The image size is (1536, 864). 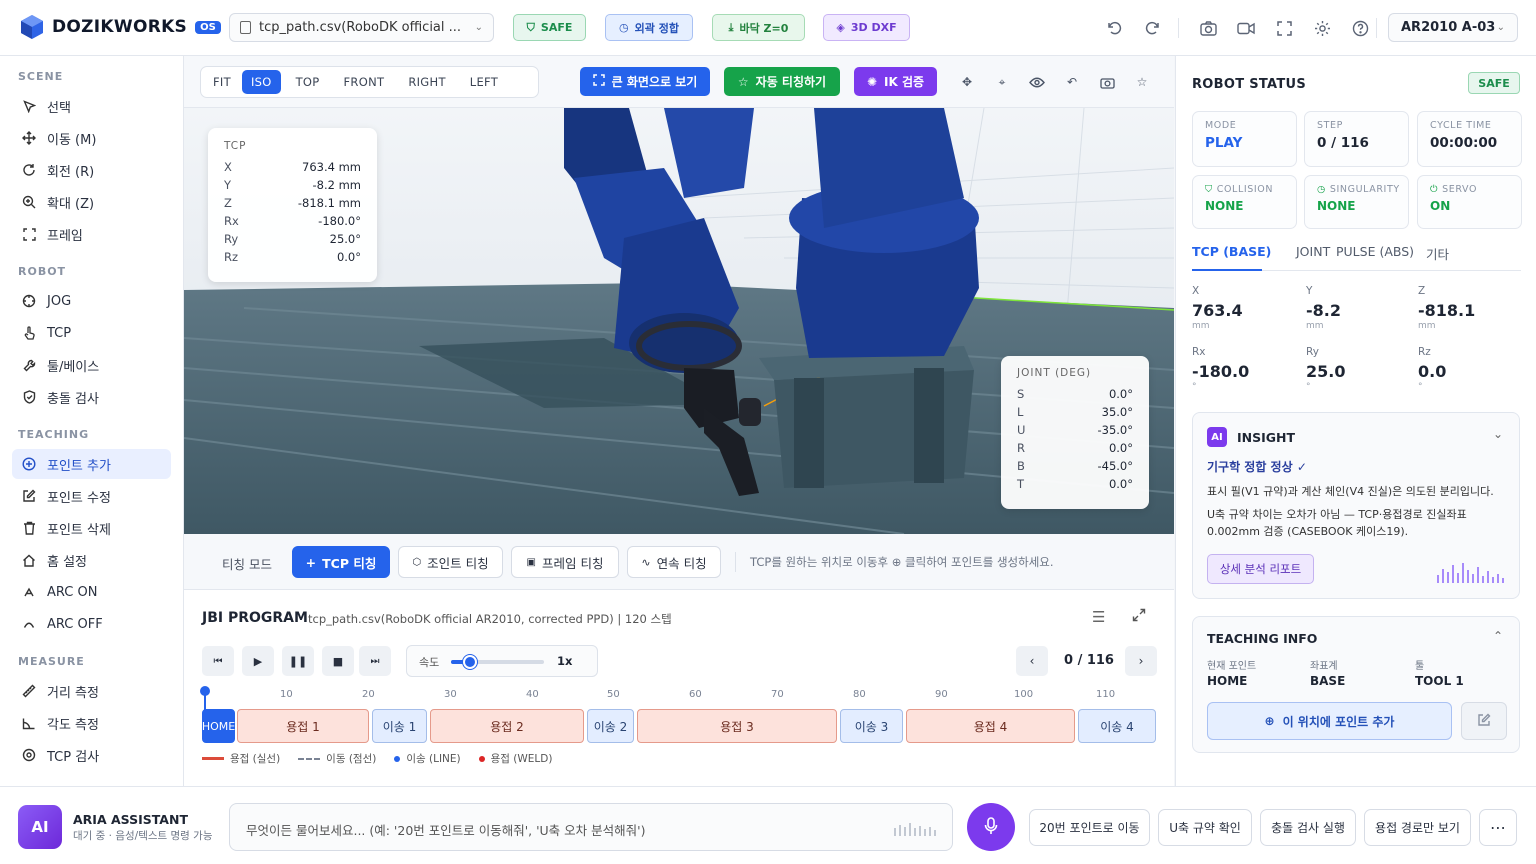 What do you see at coordinates (91, 624) in the screenshot?
I see `sidebar-item-arc-off: ARC OFF` at bounding box center [91, 624].